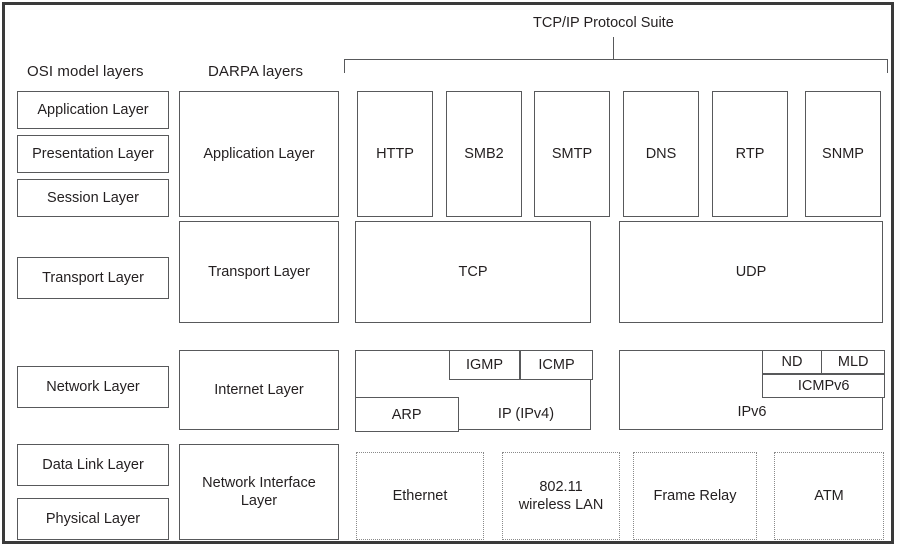 This screenshot has height=548, width=900. I want to click on osi-column-header: OSI model layers, so click(85, 71).